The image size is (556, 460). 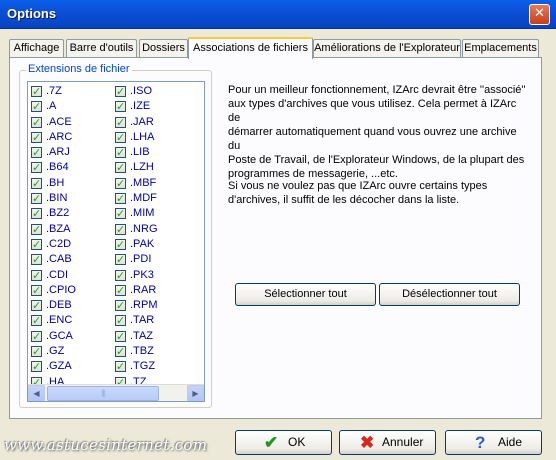 What do you see at coordinates (142, 121) in the screenshot?
I see `extension-label: .JAR` at bounding box center [142, 121].